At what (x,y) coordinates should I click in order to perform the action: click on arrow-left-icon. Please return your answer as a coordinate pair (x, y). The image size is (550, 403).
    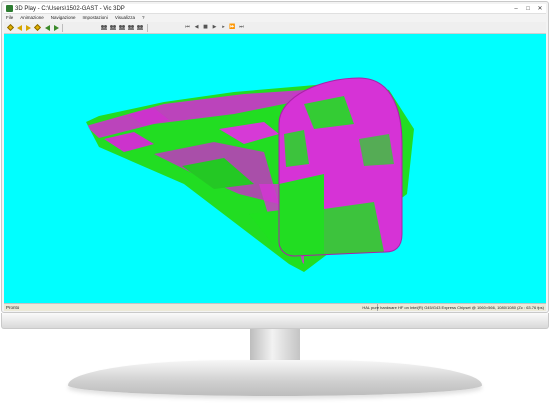
    Looking at the image, I should click on (19, 27).